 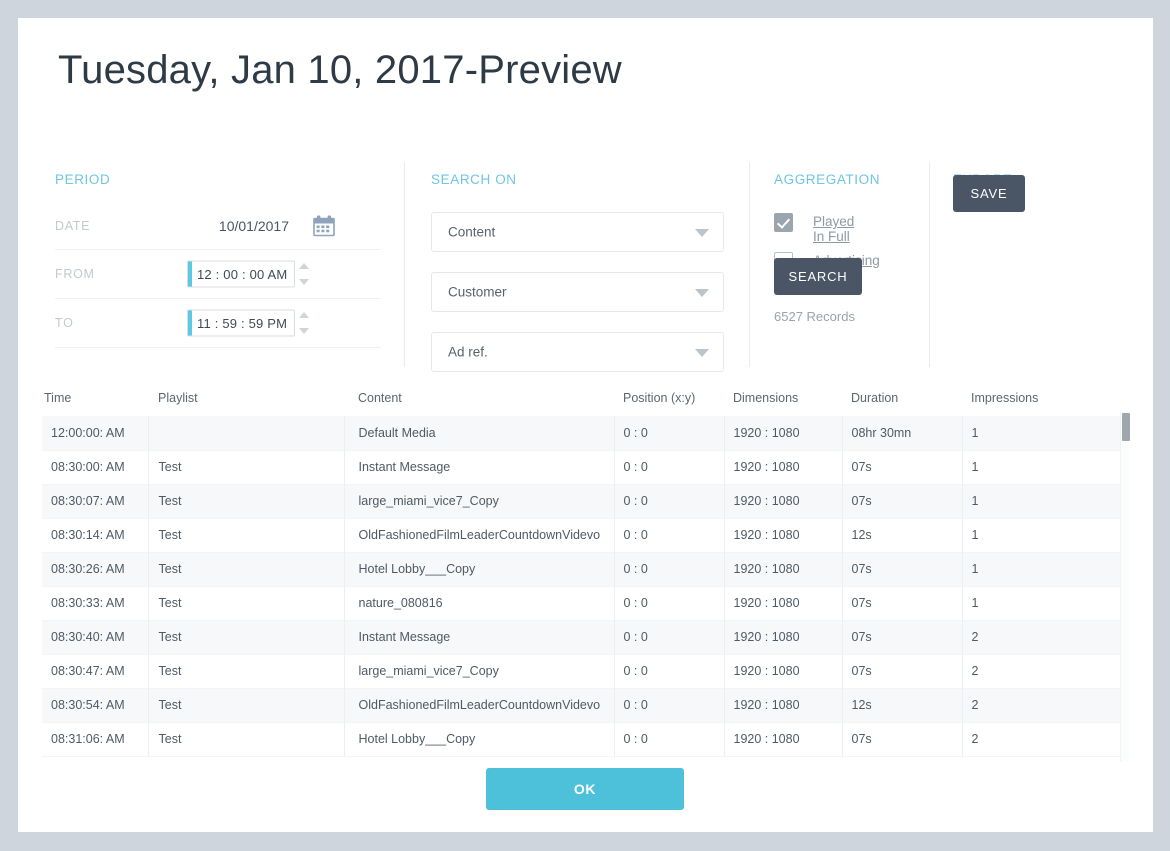 I want to click on column-header-content: Content, so click(x=479, y=399).